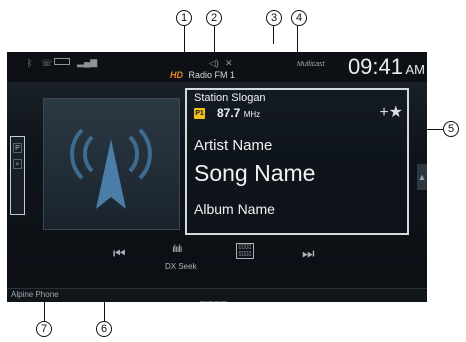 Image resolution: width=466 pixels, height=342 pixels. What do you see at coordinates (233, 145) in the screenshot?
I see `artist-name: Artist Name` at bounding box center [233, 145].